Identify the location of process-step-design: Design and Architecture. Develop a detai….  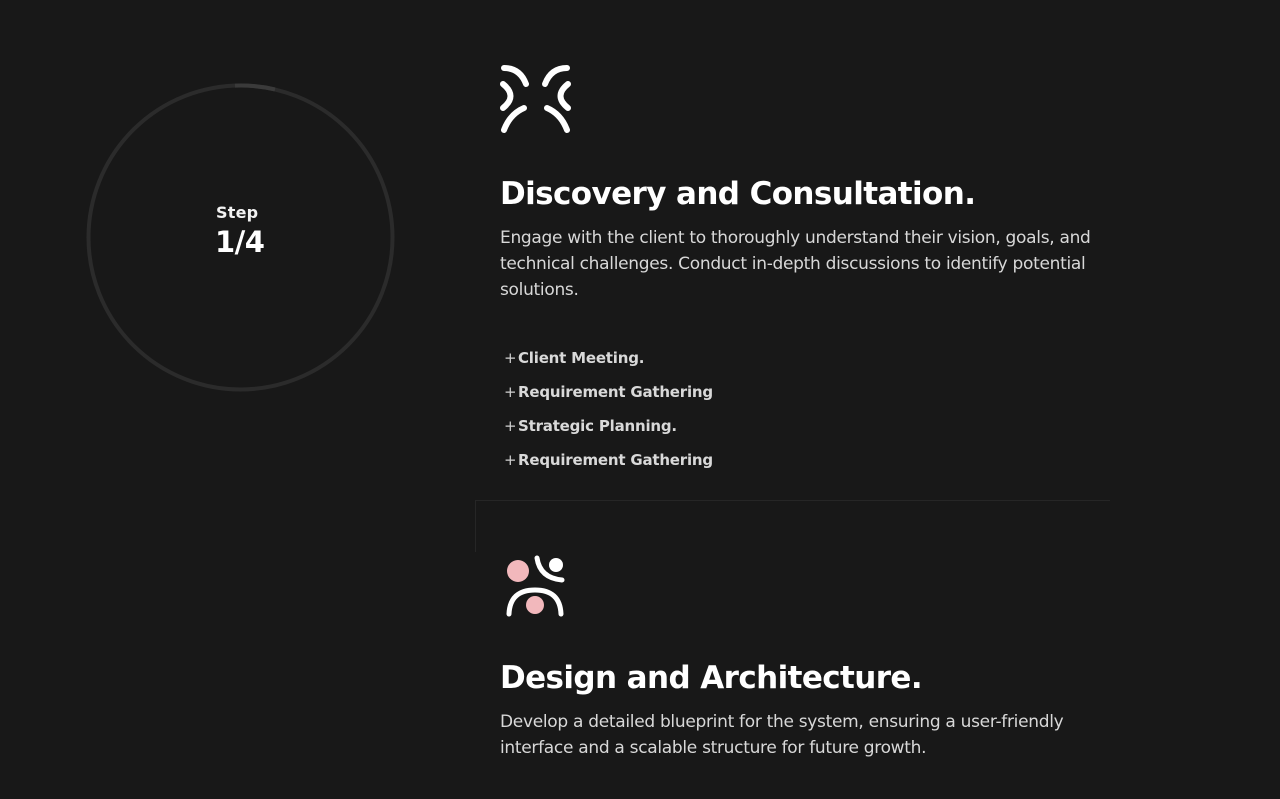
(805, 656).